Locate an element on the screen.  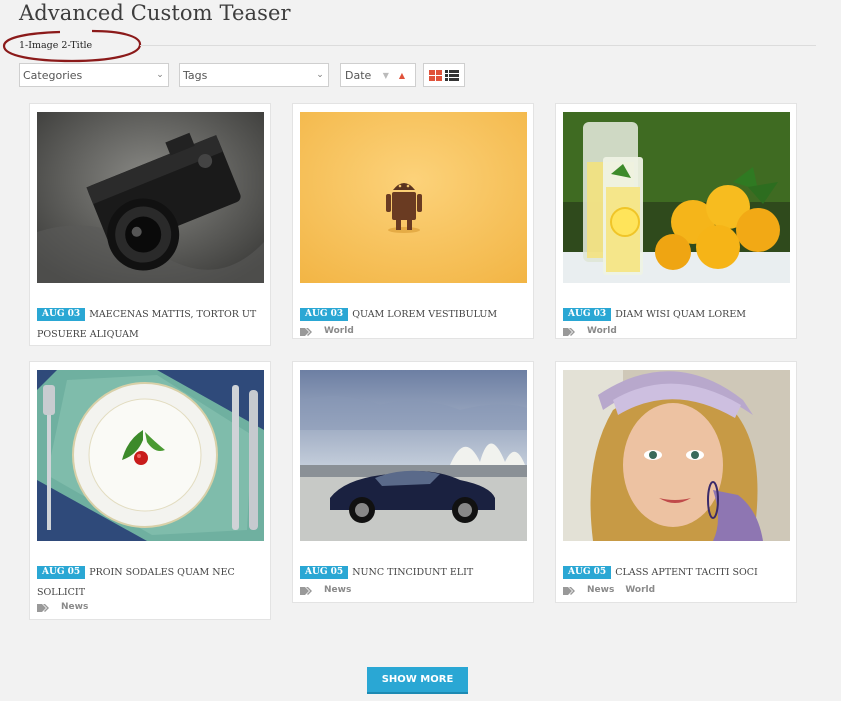
plate-image is located at coordinates (150, 455).